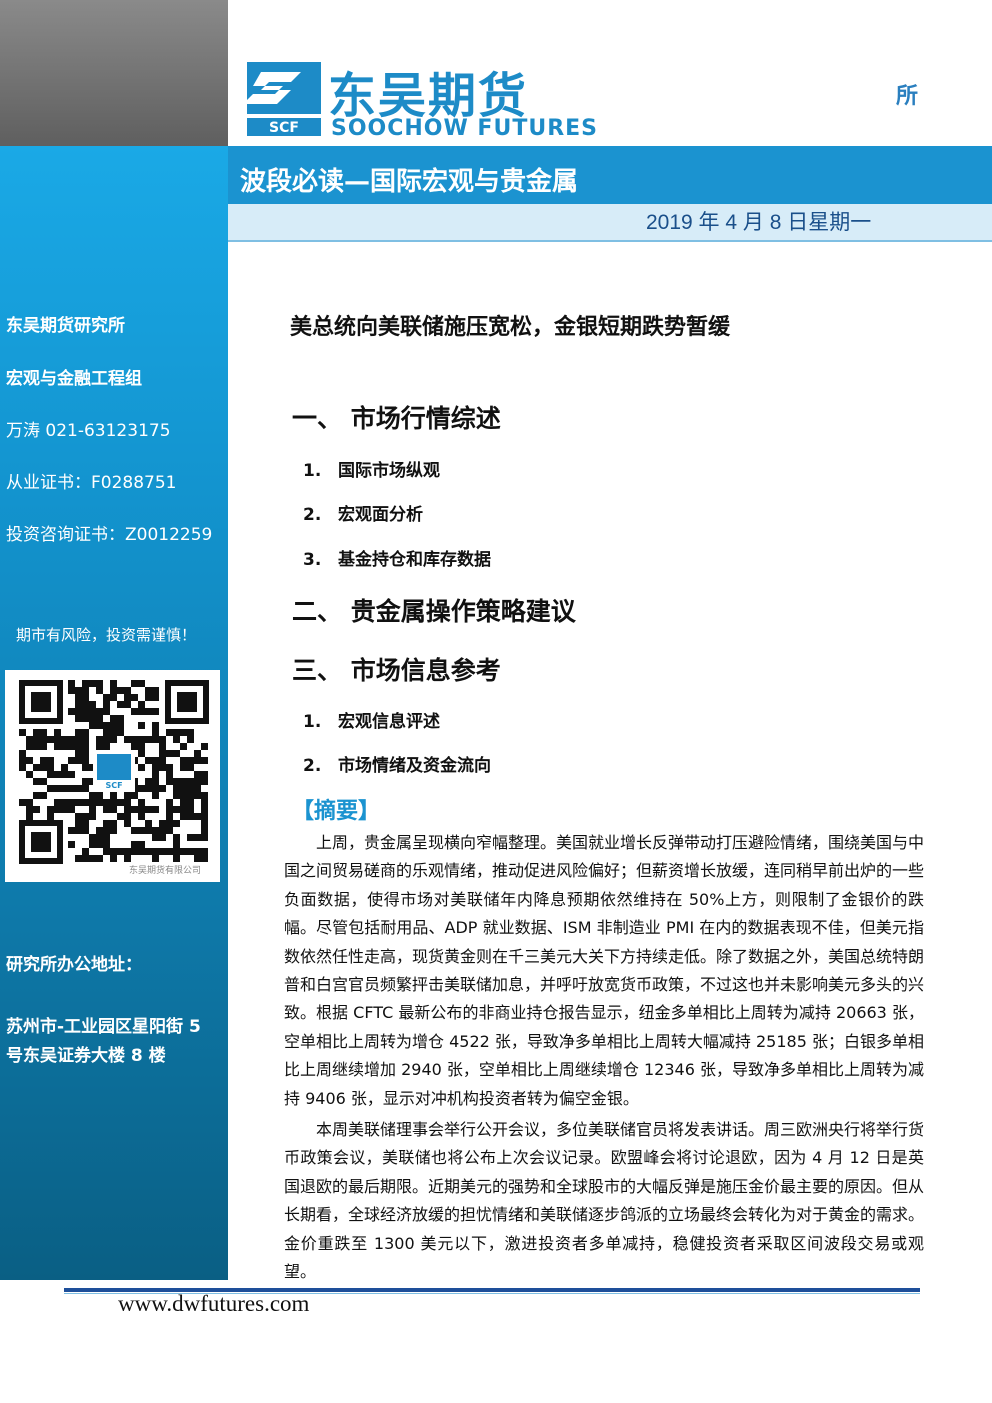 The image size is (992, 1403). What do you see at coordinates (312, 560) in the screenshot?
I see `item-number: 3.` at bounding box center [312, 560].